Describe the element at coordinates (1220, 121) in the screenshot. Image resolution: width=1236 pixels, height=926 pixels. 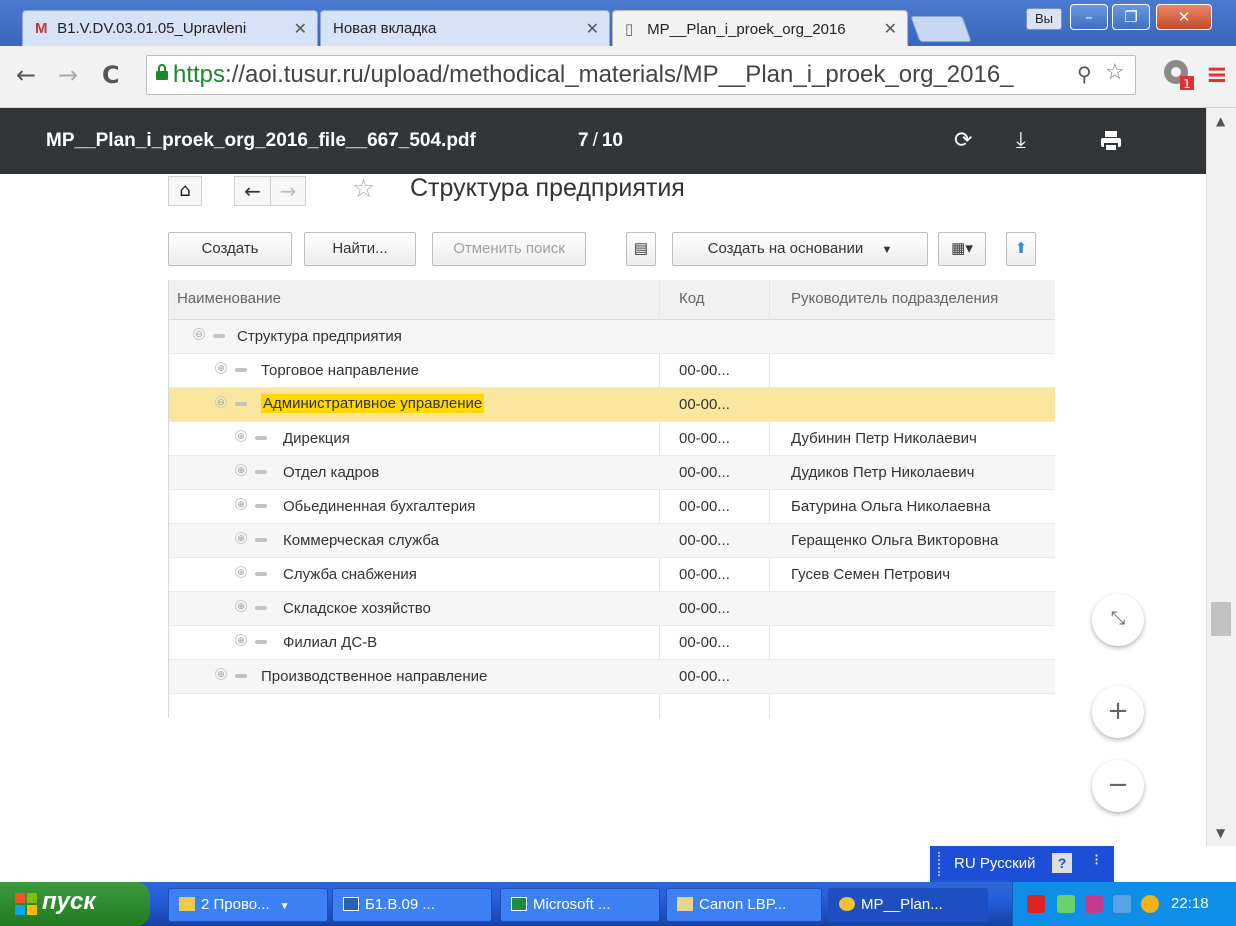
I see `scroll-up-icon: ▲` at that location.